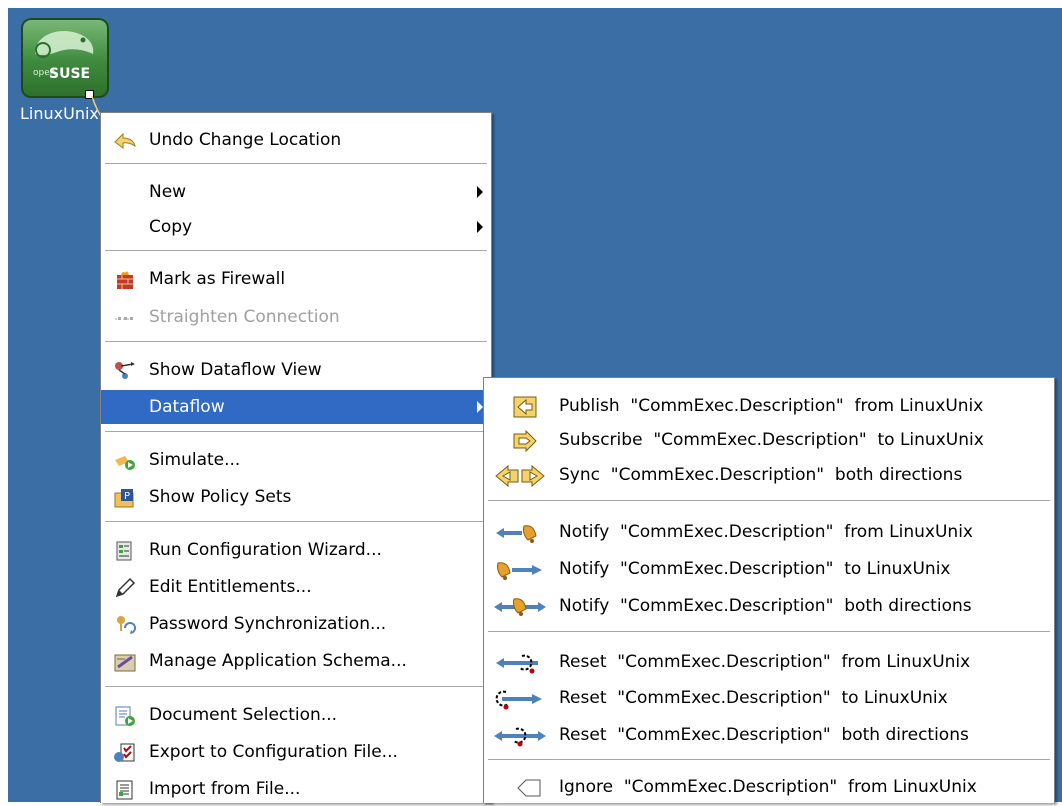 The height and width of the screenshot is (806, 1062). I want to click on svg-text: P, so click(127, 496).